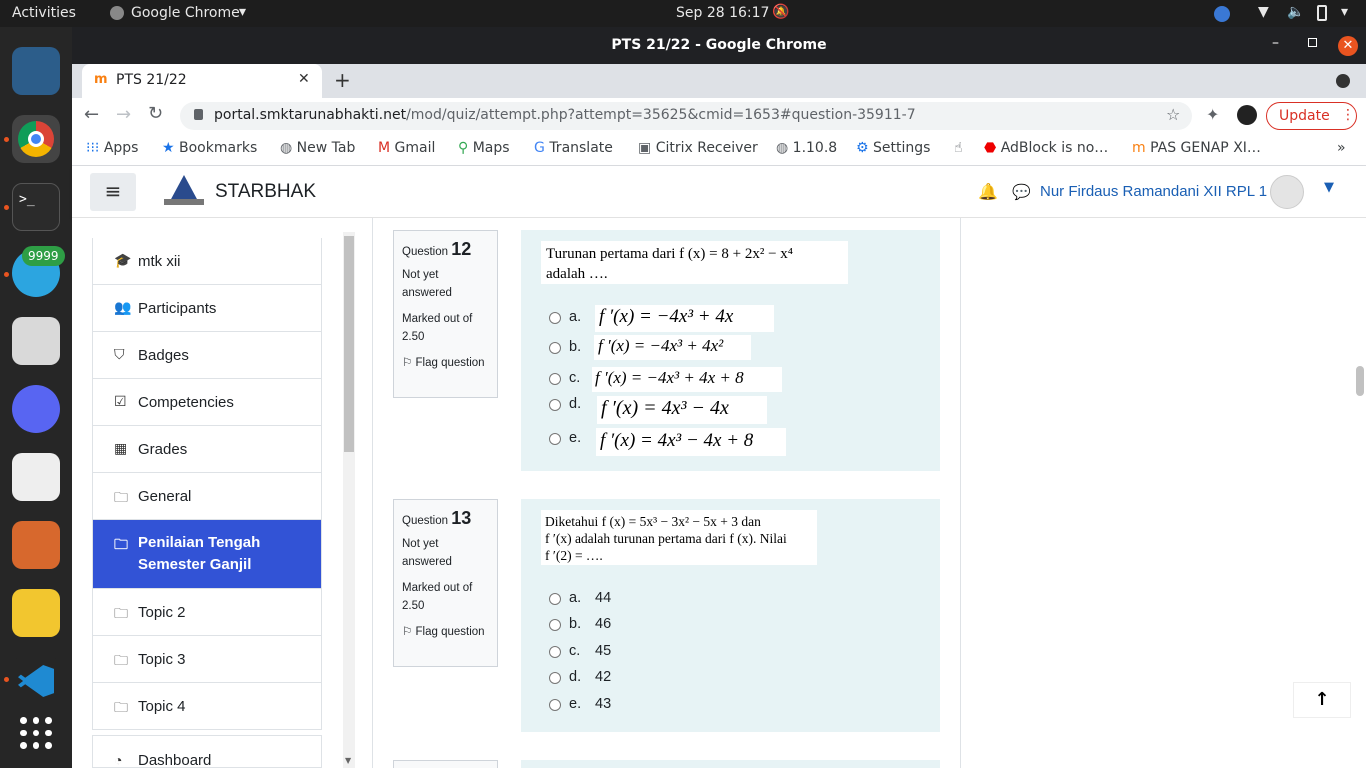 This screenshot has height=769, width=1366. Describe the element at coordinates (112, 148) in the screenshot. I see `bookmark-apps: ⁝⁝⁝ Apps` at that location.